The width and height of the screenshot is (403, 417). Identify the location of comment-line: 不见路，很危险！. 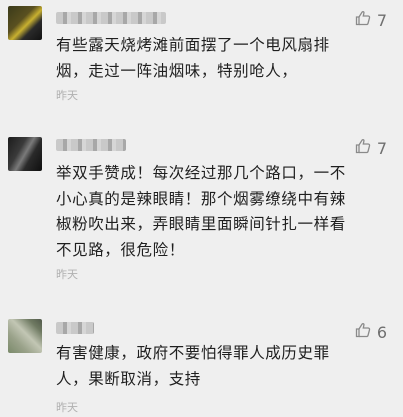
(120, 249).